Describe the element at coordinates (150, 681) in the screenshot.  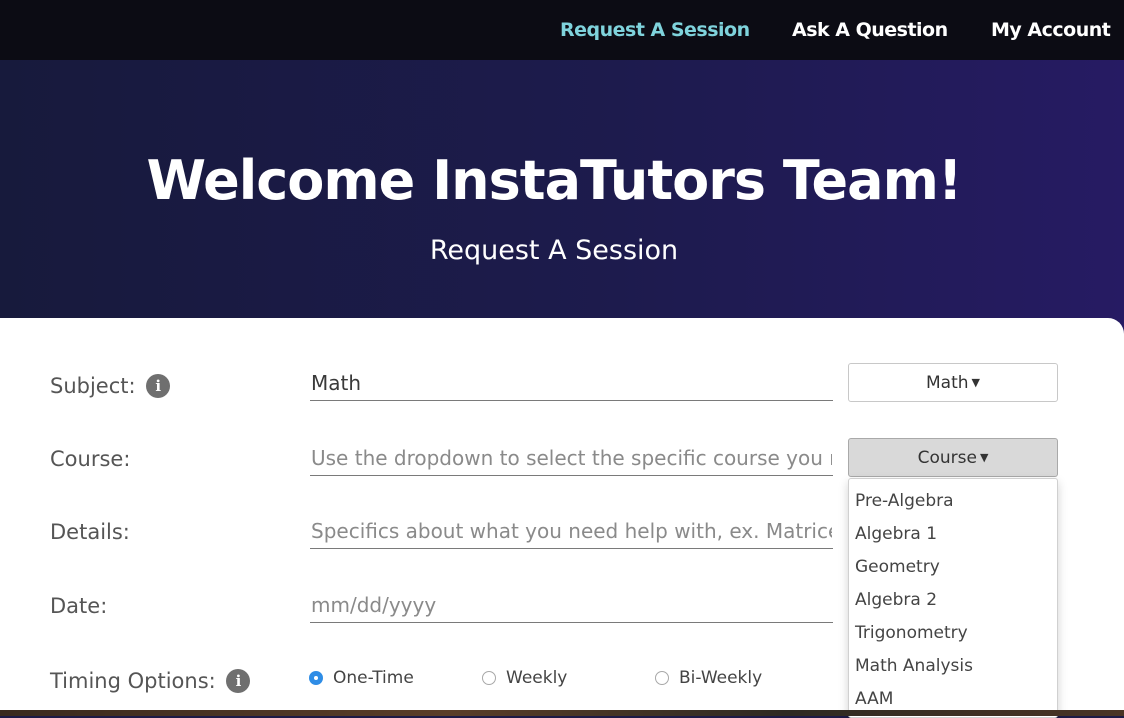
I see `timing-label: Timing Options: i` at that location.